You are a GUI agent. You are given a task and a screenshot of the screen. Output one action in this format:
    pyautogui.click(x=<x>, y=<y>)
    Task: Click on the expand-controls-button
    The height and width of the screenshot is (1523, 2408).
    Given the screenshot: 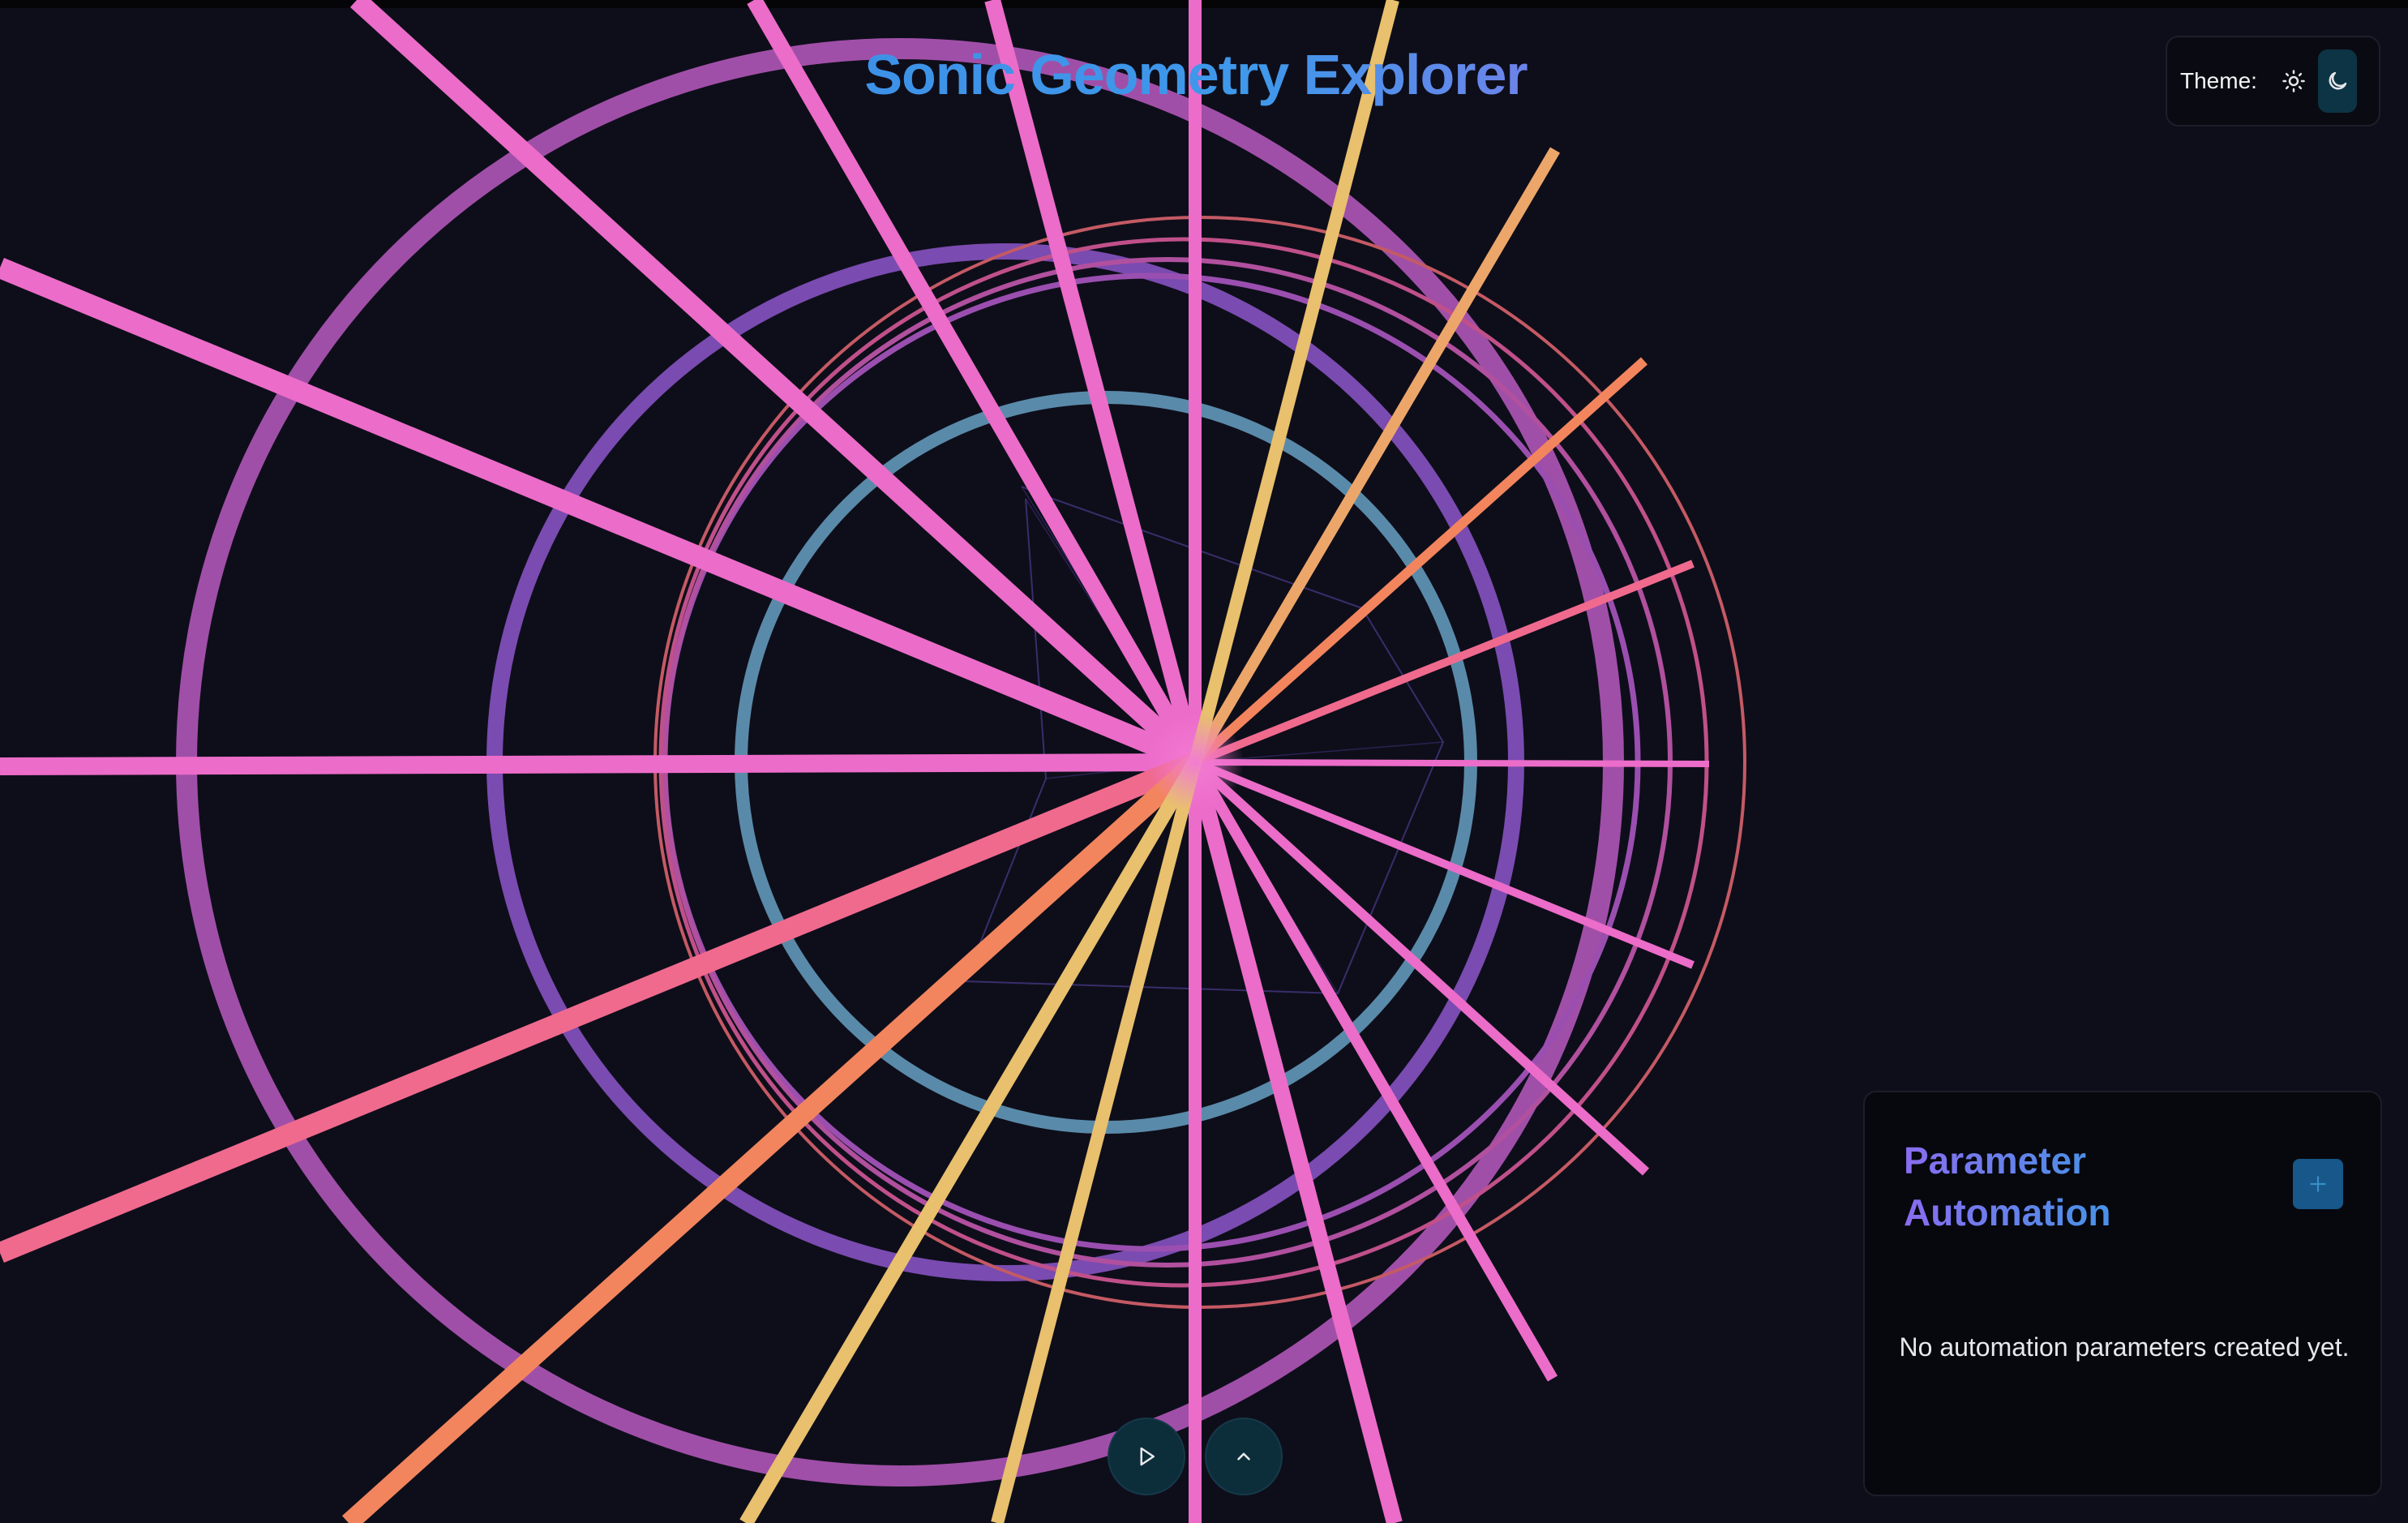 What is the action you would take?
    pyautogui.click(x=1244, y=1456)
    